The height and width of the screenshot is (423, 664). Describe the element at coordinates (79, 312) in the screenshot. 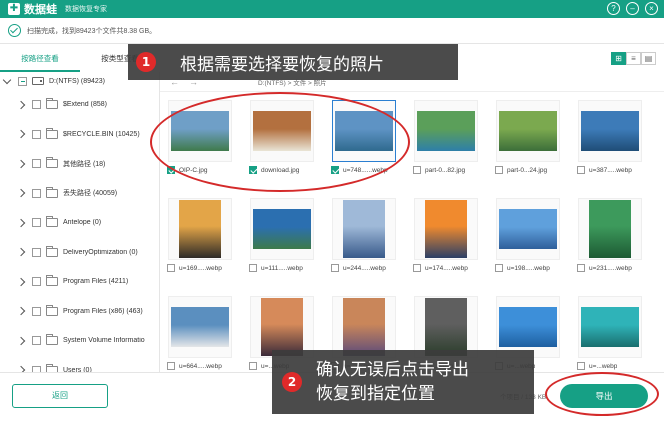

I see `tree-item: Program Files (x86) (463)` at that location.